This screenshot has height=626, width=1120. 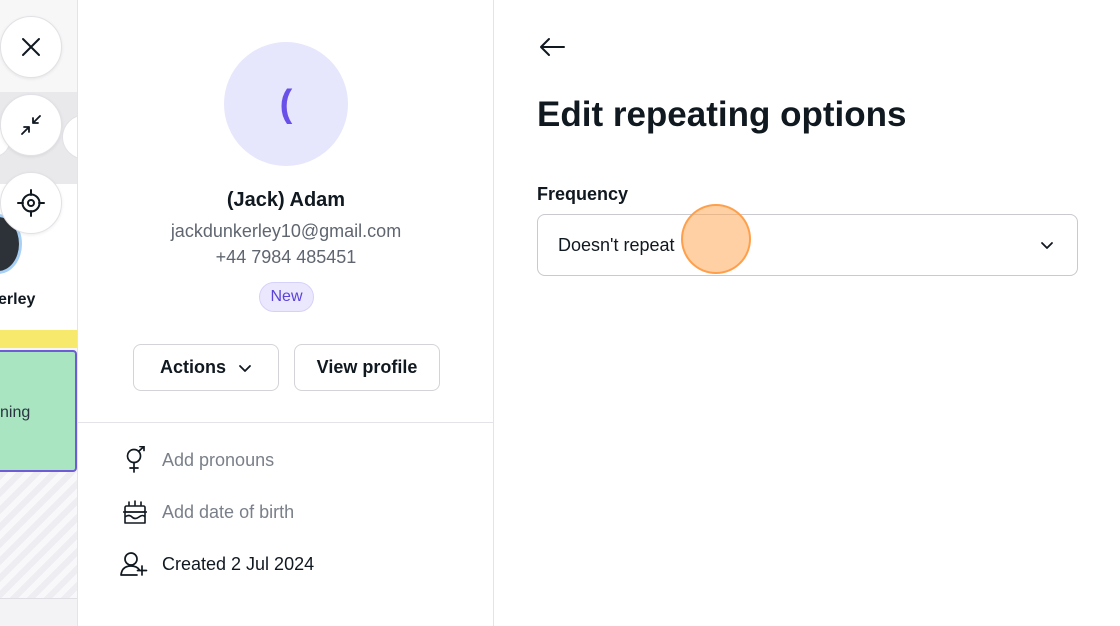 I want to click on user-add-icon, so click(x=135, y=564).